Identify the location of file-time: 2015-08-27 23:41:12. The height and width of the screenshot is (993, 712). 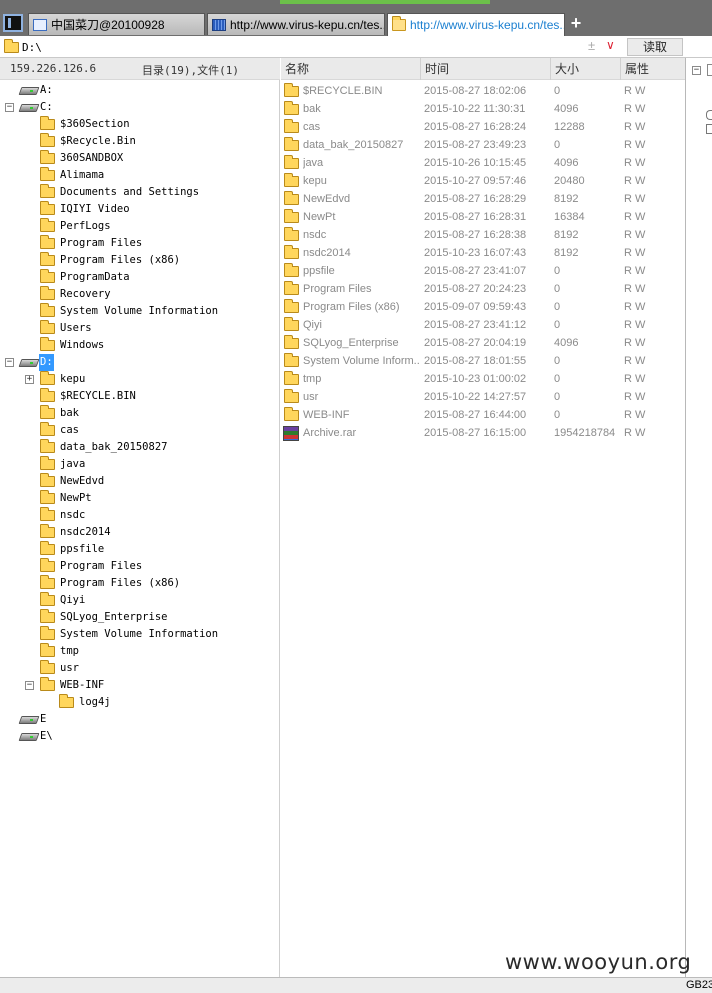
(475, 325).